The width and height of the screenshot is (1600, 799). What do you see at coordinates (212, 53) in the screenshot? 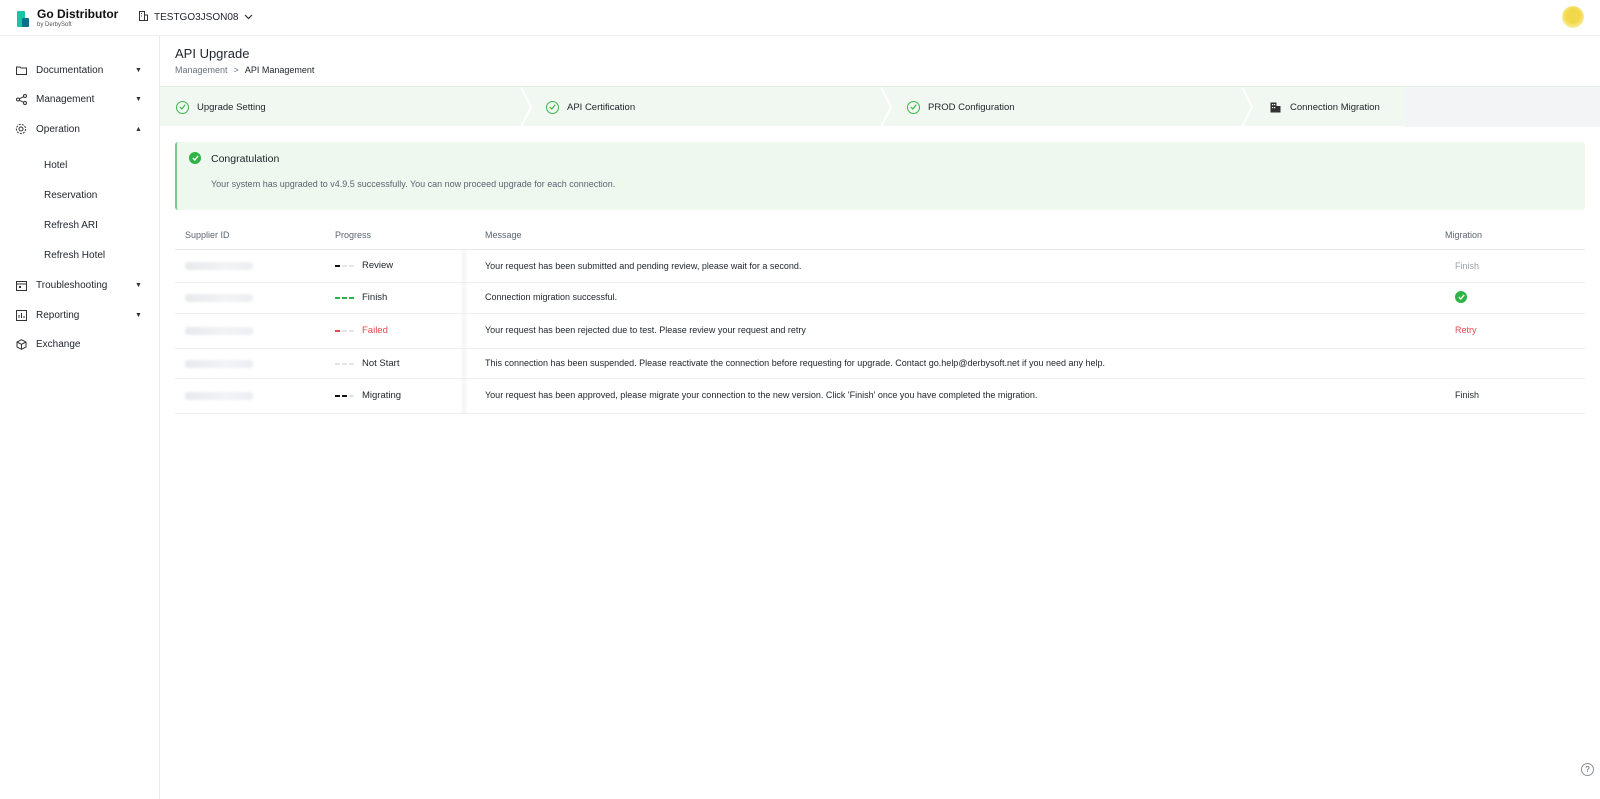
I see `page-title: API Upgrade` at bounding box center [212, 53].